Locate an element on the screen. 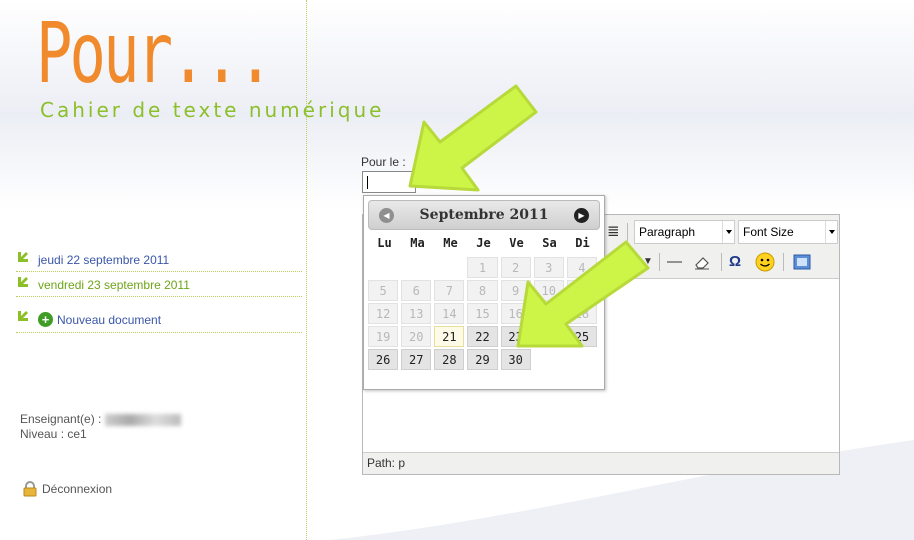  format-select: Paragraph is located at coordinates (684, 232).